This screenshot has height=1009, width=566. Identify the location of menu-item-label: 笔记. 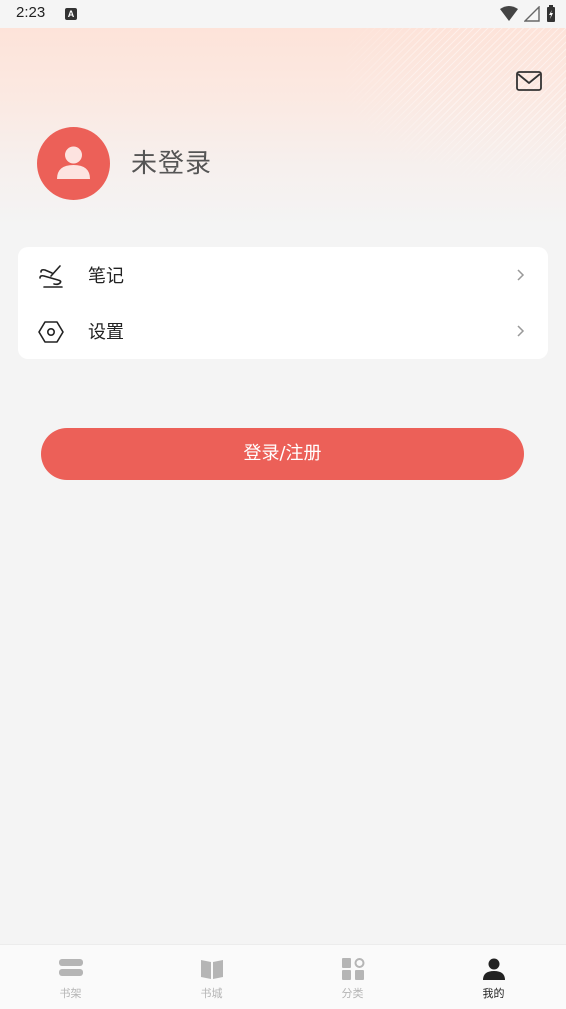
(106, 276).